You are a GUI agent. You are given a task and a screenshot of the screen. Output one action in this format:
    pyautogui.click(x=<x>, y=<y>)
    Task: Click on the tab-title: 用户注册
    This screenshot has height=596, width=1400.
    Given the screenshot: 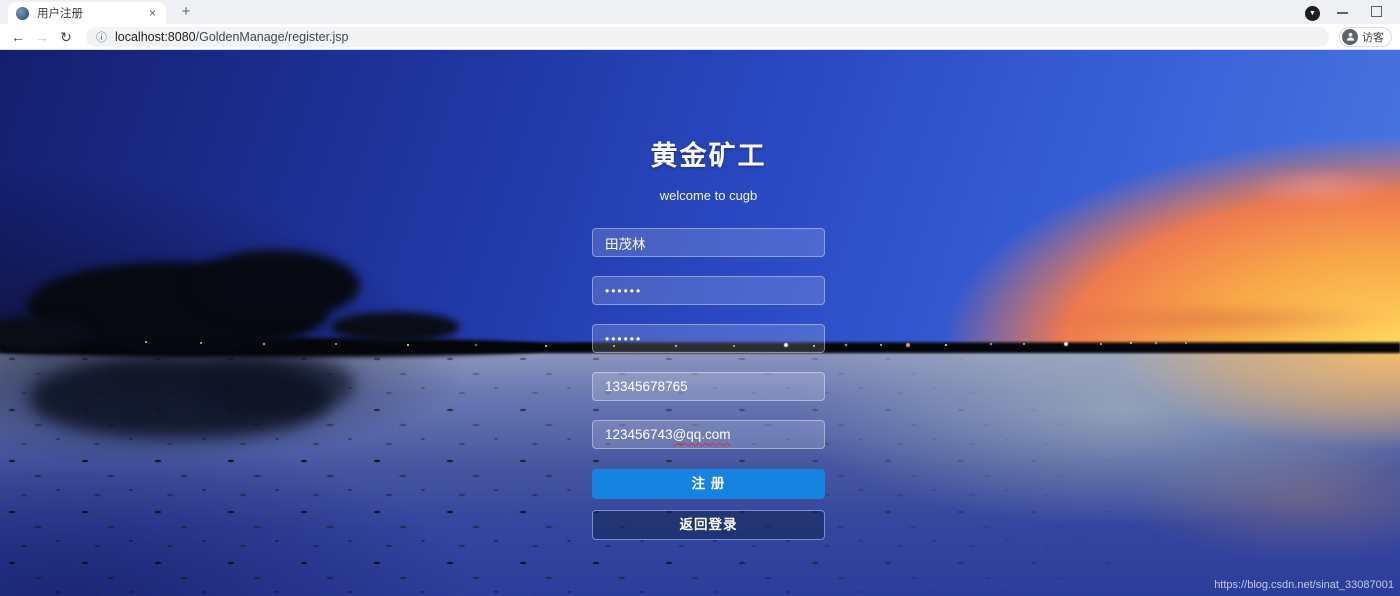 What is the action you would take?
    pyautogui.click(x=60, y=14)
    